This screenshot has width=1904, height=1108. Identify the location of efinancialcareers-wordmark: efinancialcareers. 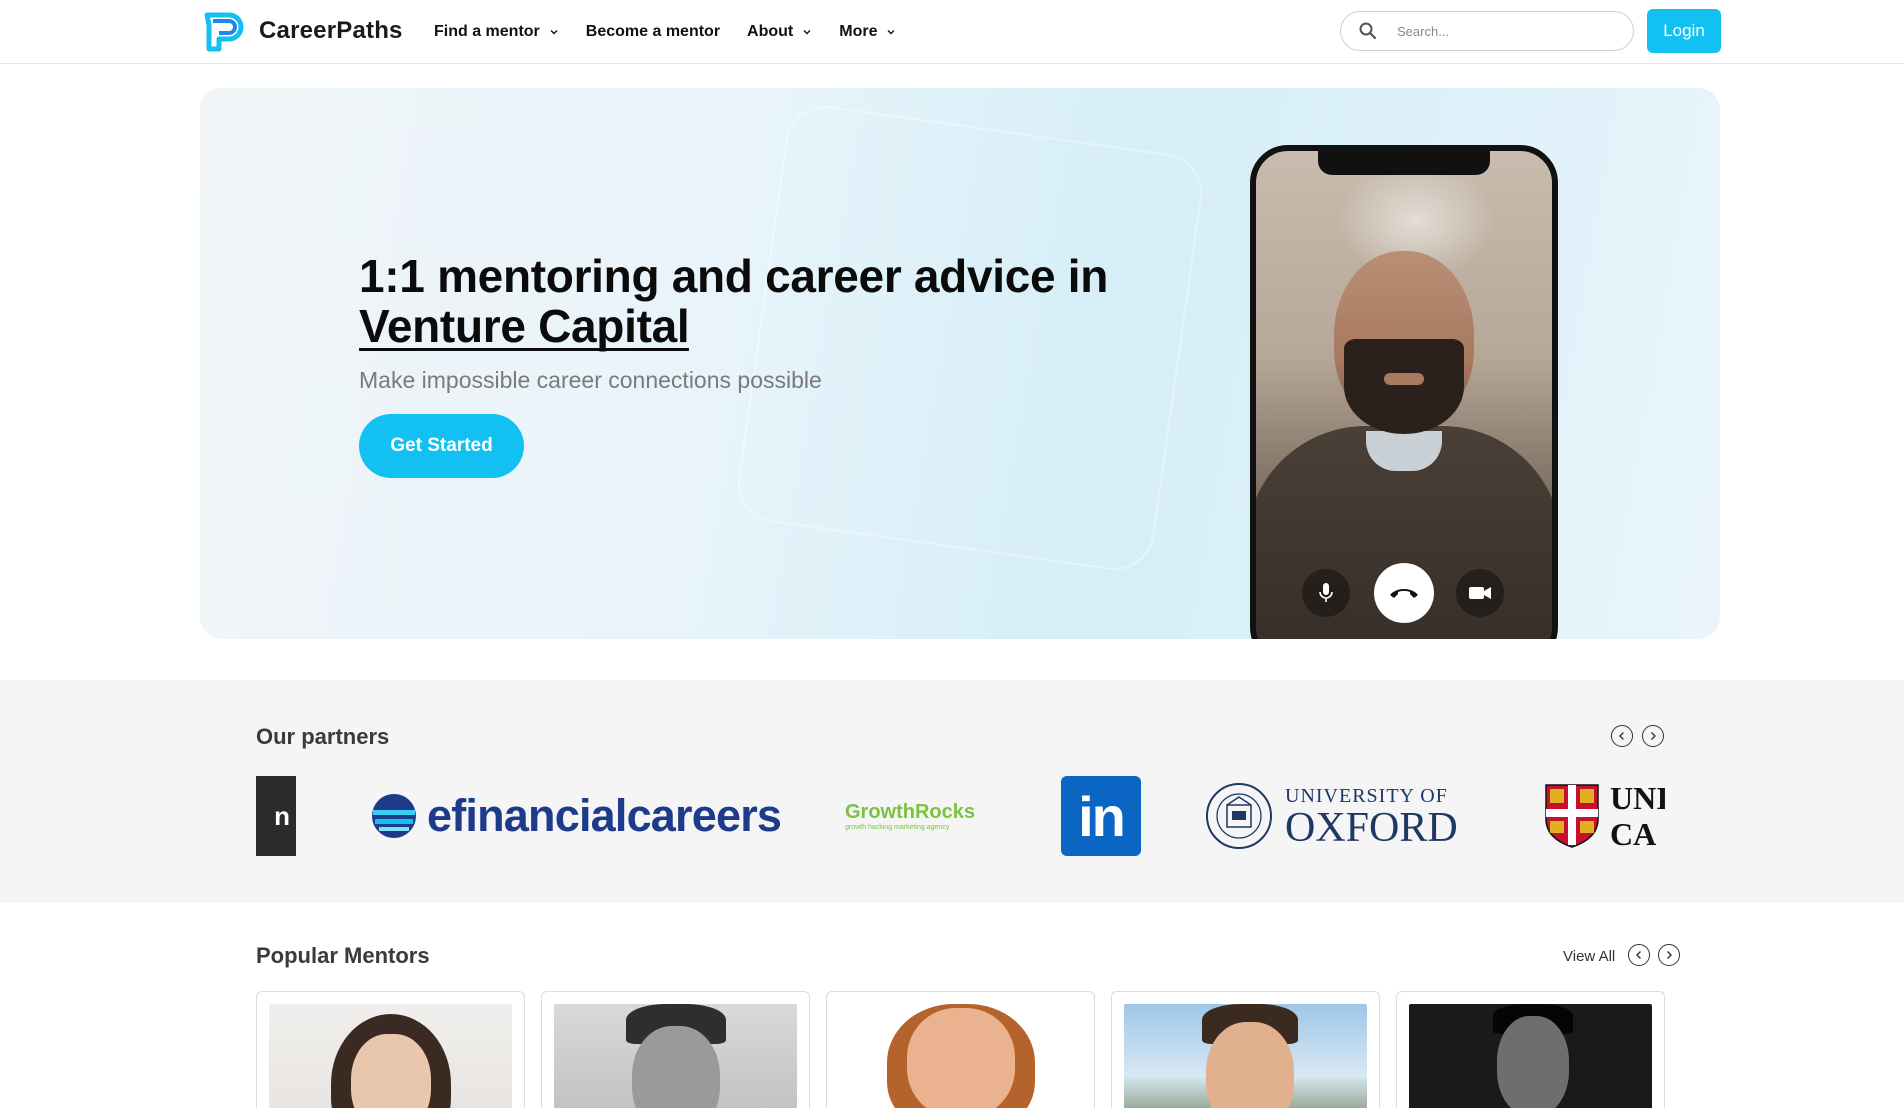
(604, 815).